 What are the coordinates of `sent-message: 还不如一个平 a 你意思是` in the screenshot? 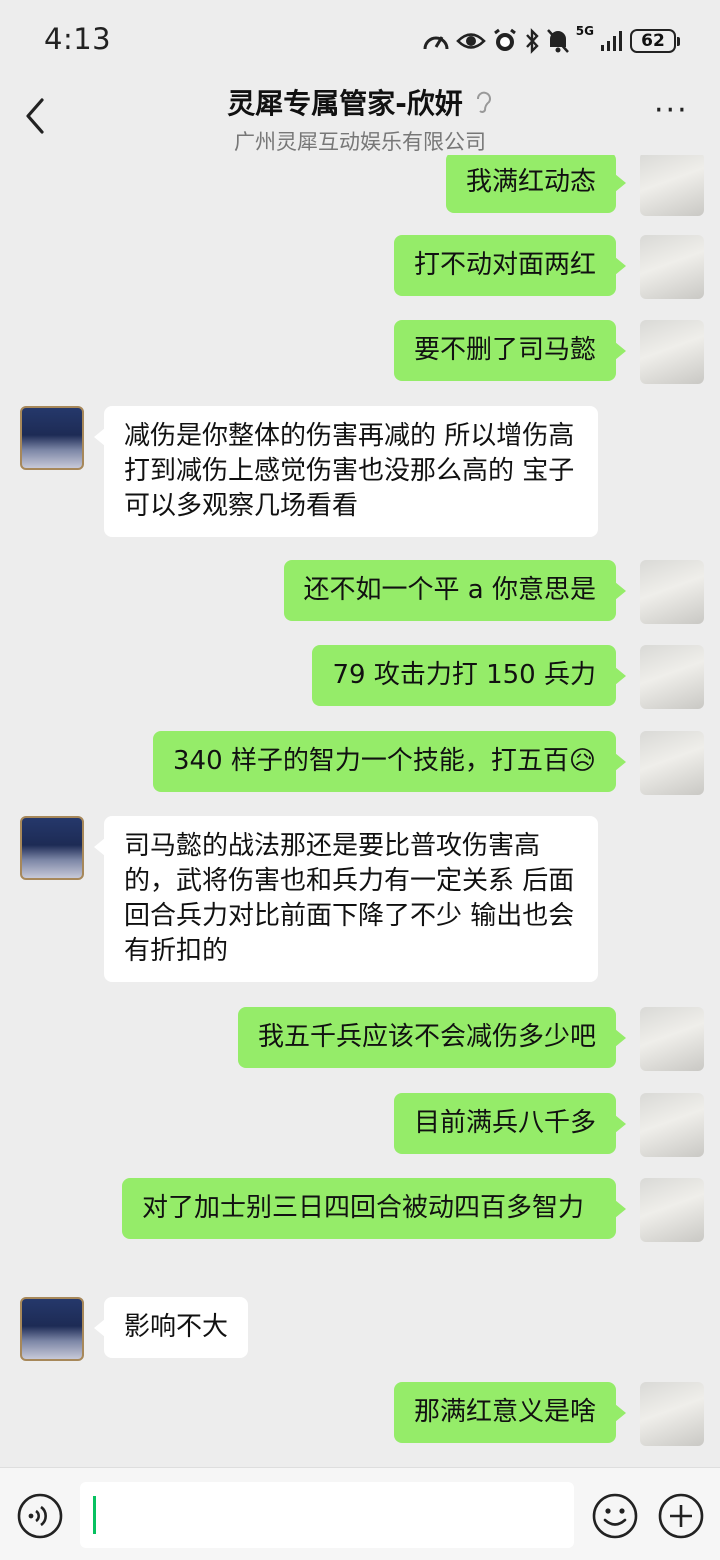 It's located at (455, 590).